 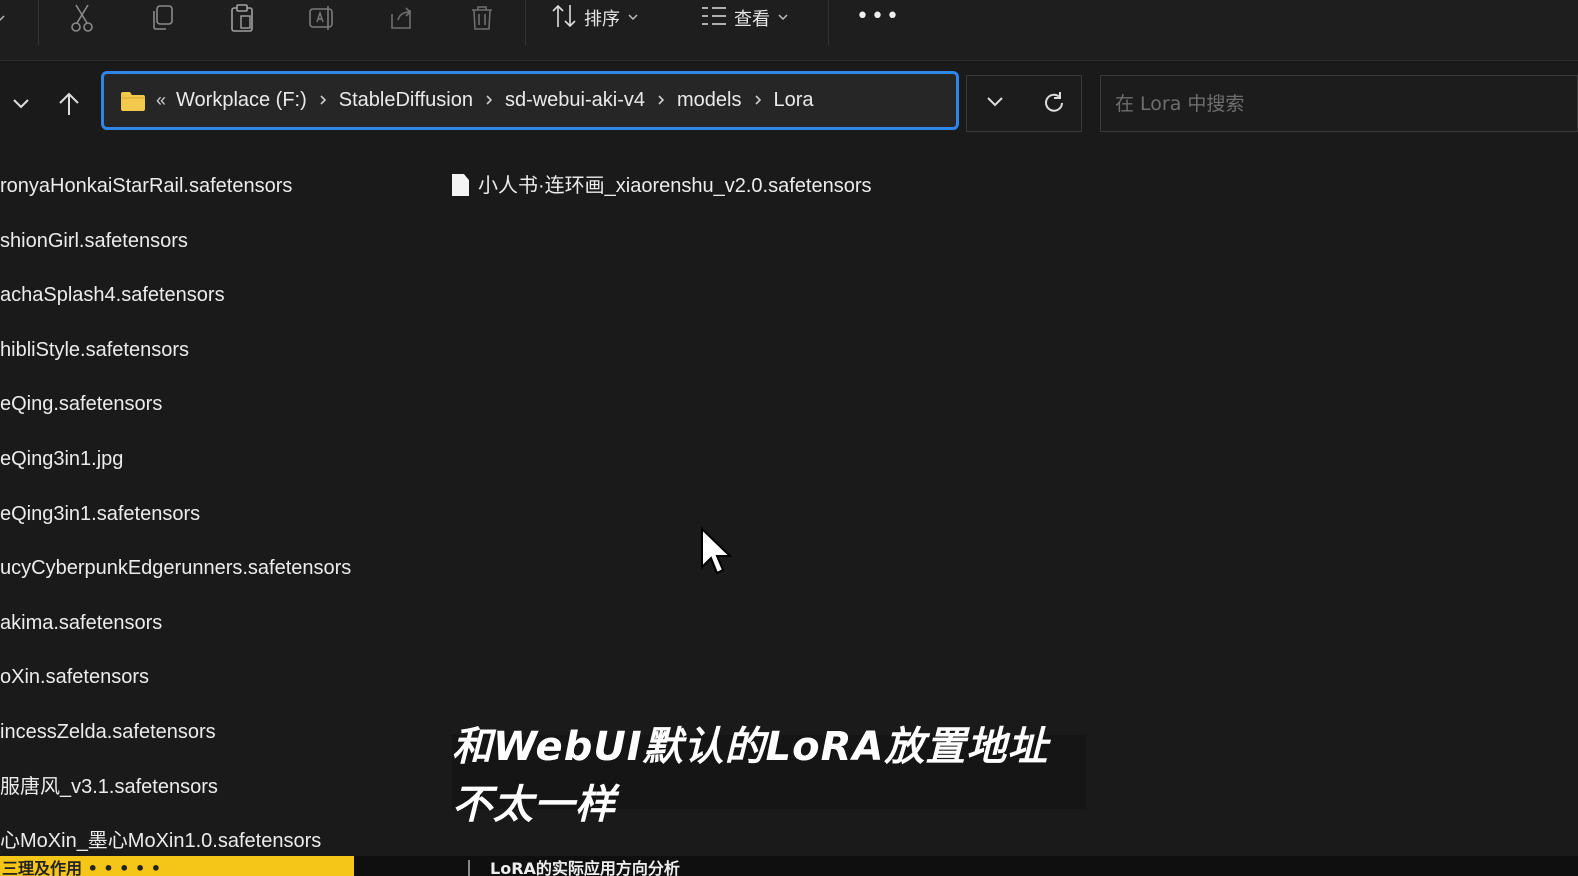 I want to click on breadcrumb-models: models, so click(x=709, y=100).